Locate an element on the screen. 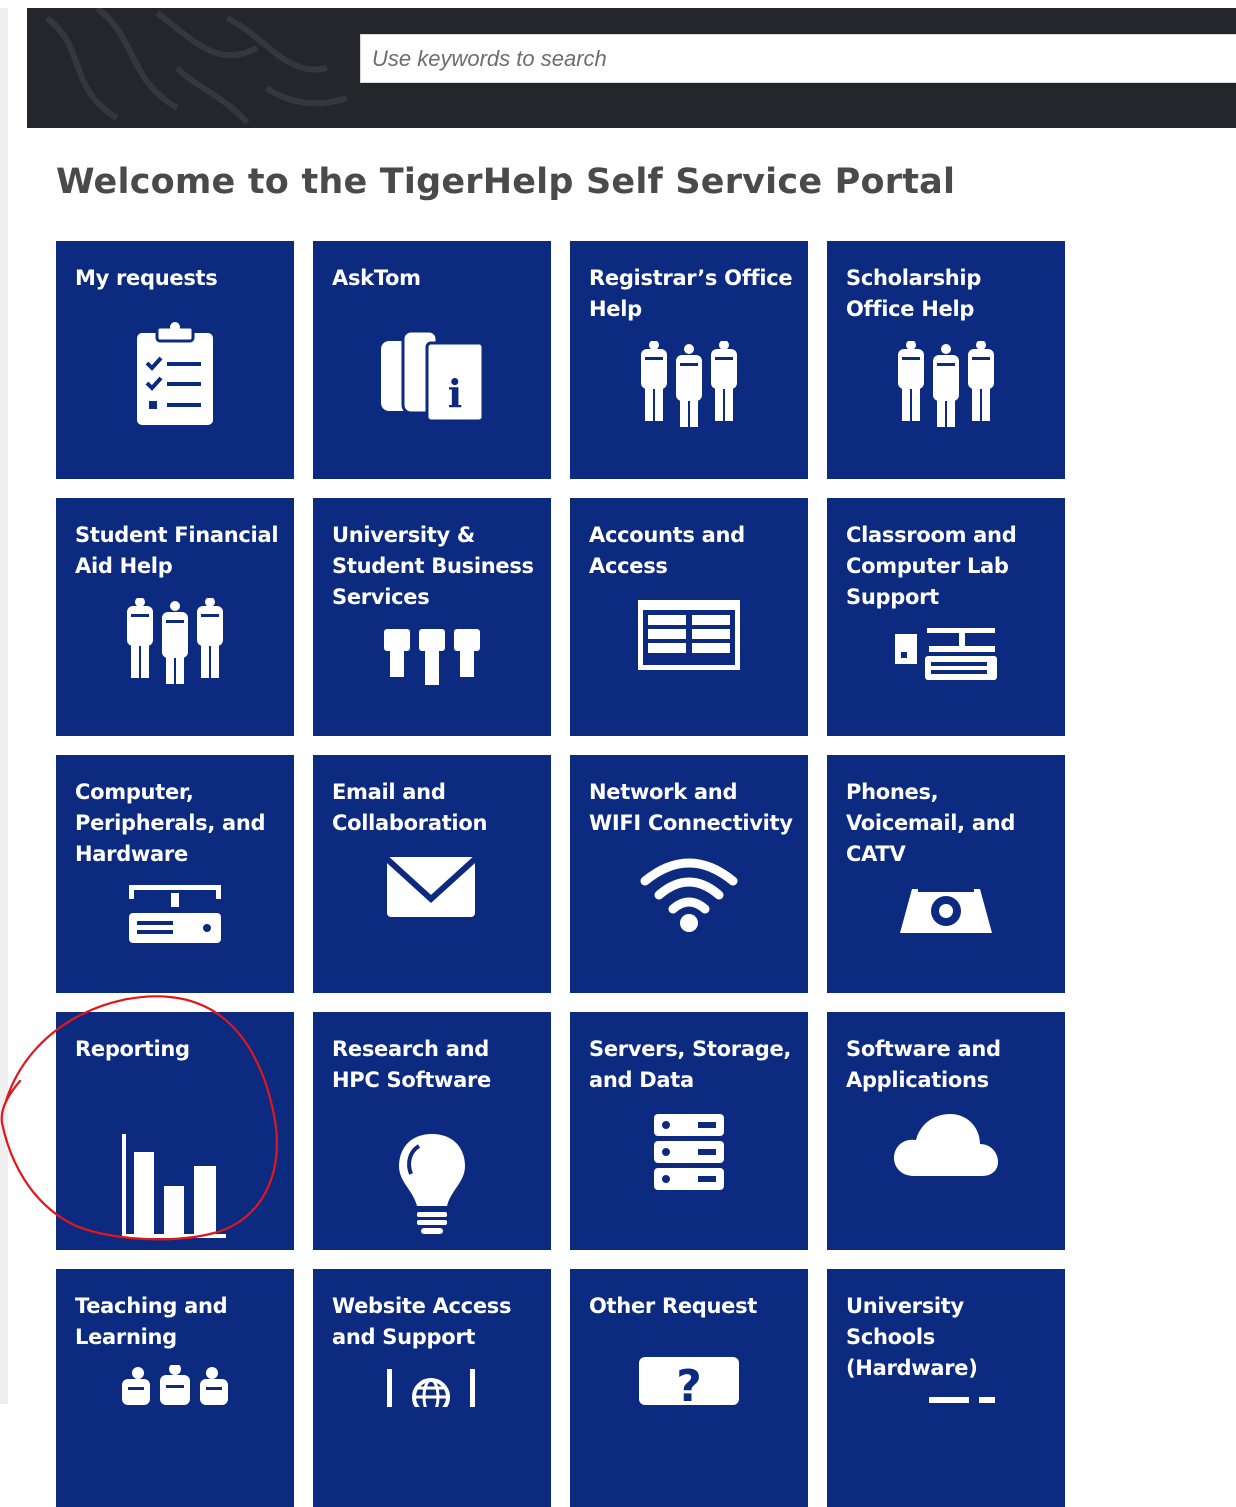  search-input is located at coordinates (798, 58).